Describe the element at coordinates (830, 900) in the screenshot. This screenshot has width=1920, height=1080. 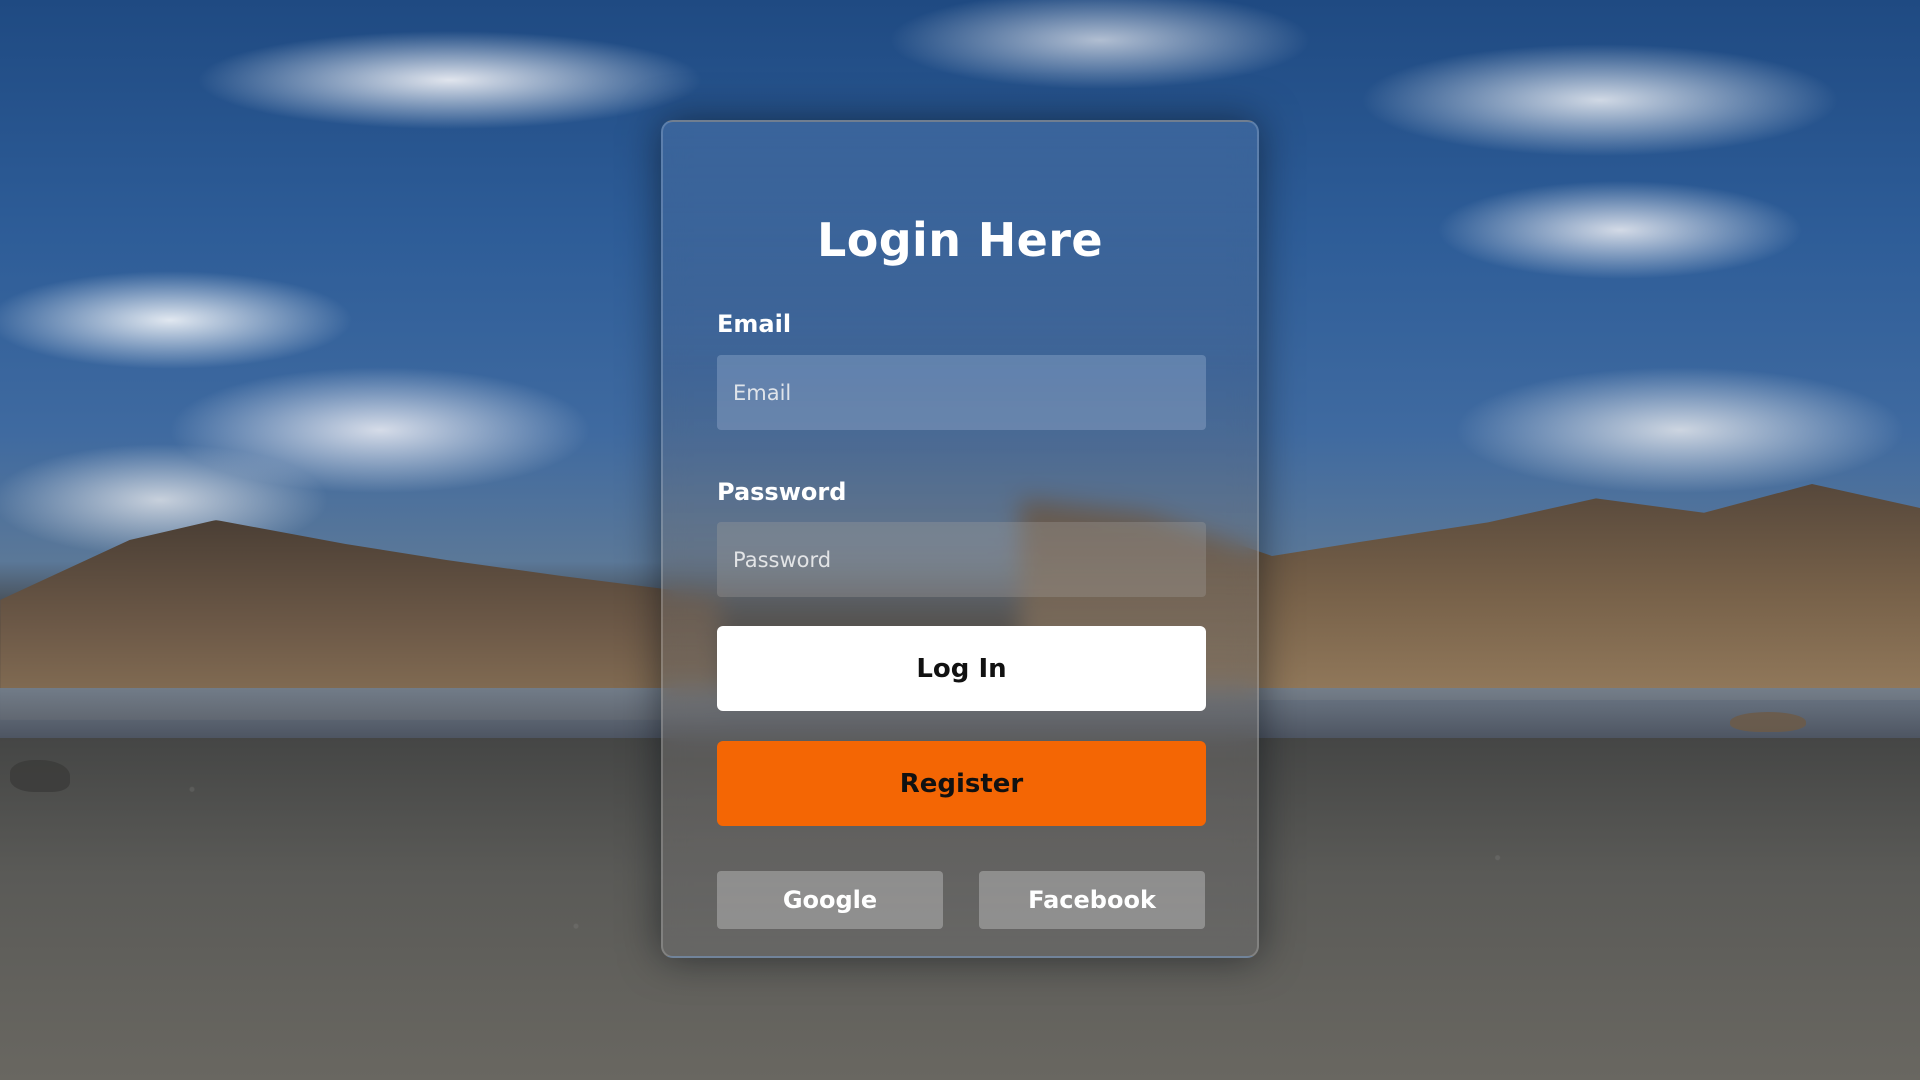
I see `google-login-button: Google` at that location.